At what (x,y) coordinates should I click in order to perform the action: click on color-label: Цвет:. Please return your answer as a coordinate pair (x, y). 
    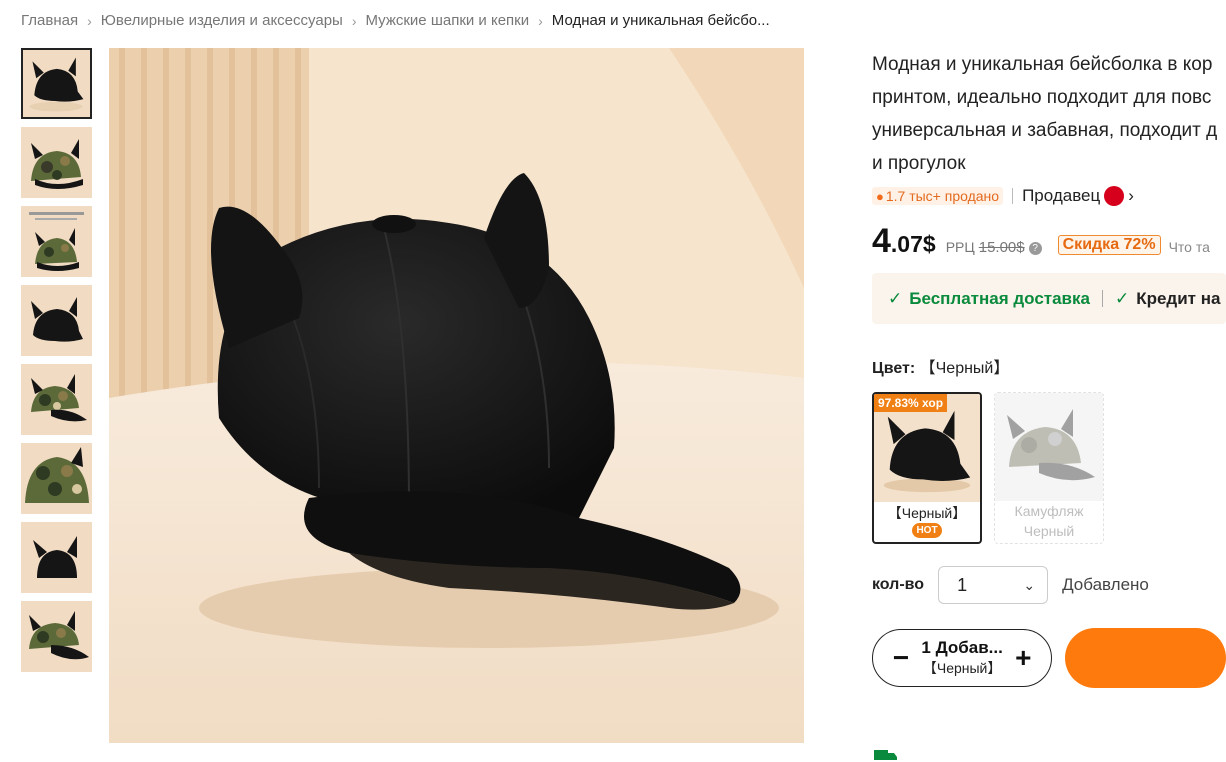
    Looking at the image, I should click on (894, 368).